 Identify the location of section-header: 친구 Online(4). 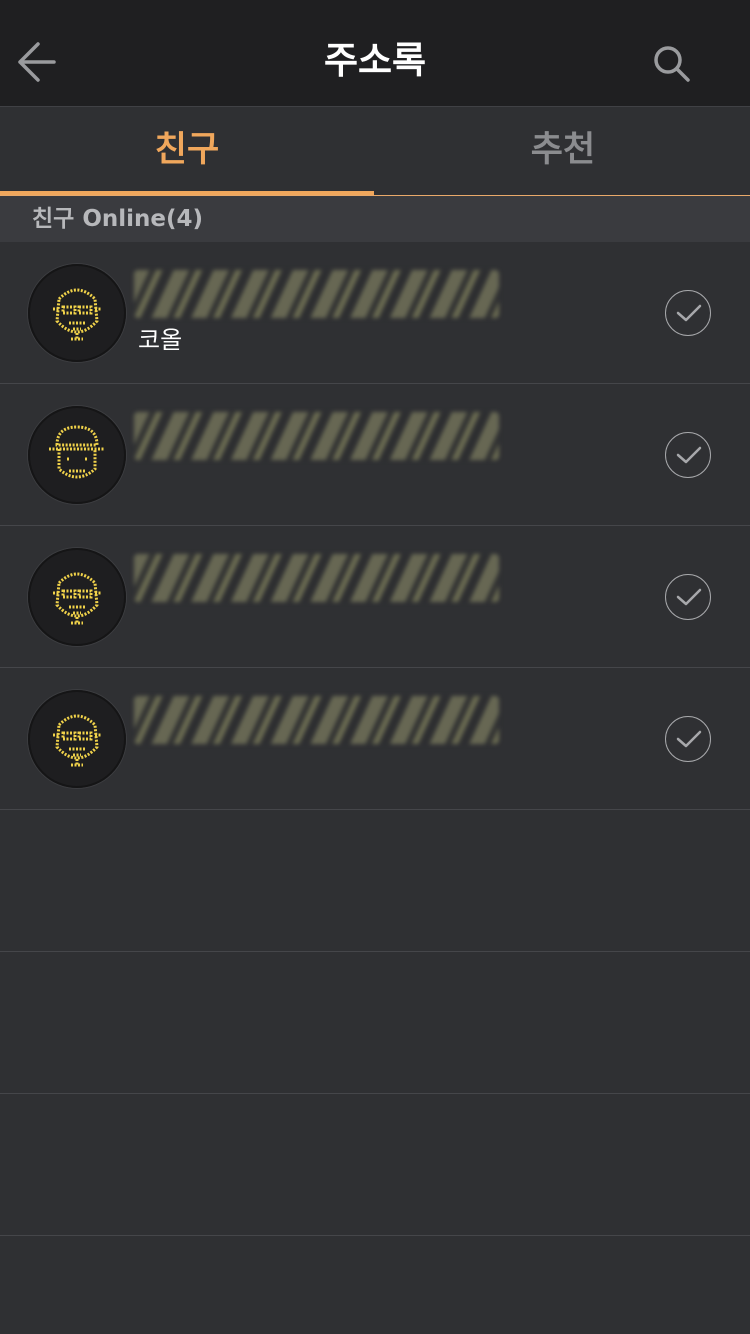
(375, 219).